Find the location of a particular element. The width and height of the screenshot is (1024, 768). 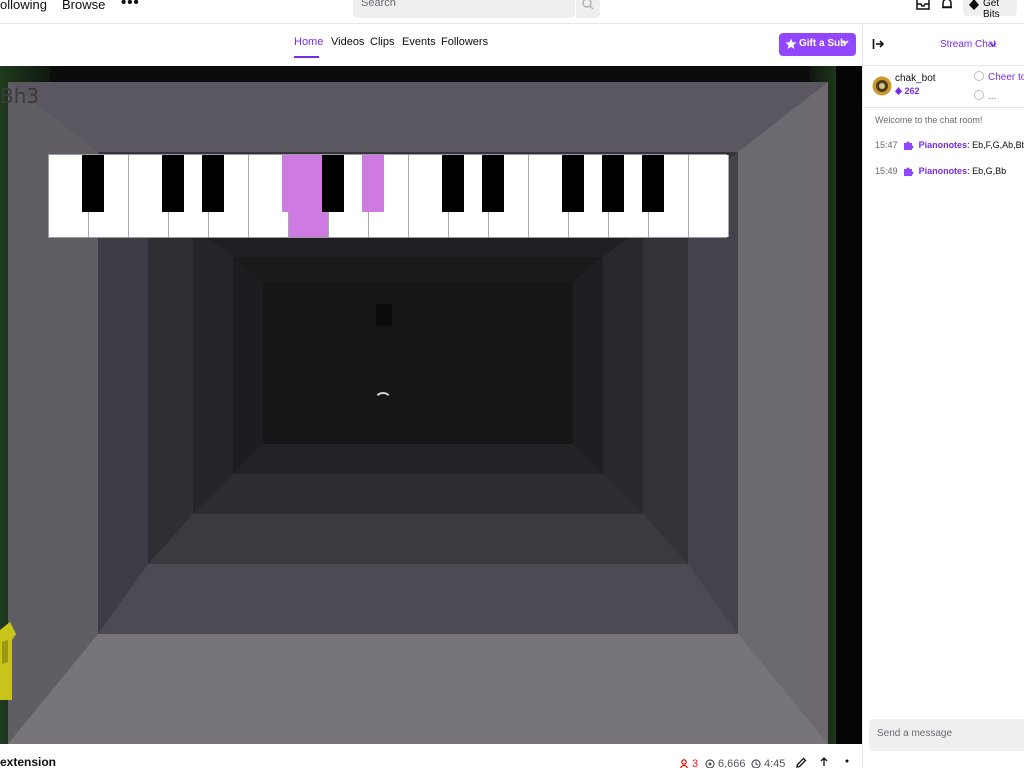

search-placeholder: Search is located at coordinates (378, 4).